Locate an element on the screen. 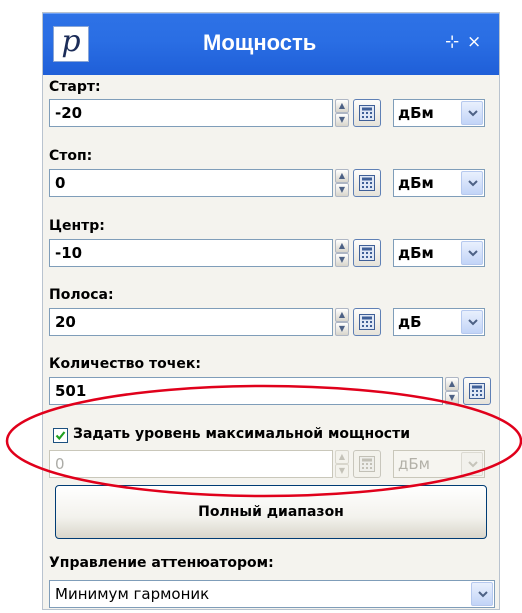 The image size is (522, 613). start-calculator-button is located at coordinates (367, 113).